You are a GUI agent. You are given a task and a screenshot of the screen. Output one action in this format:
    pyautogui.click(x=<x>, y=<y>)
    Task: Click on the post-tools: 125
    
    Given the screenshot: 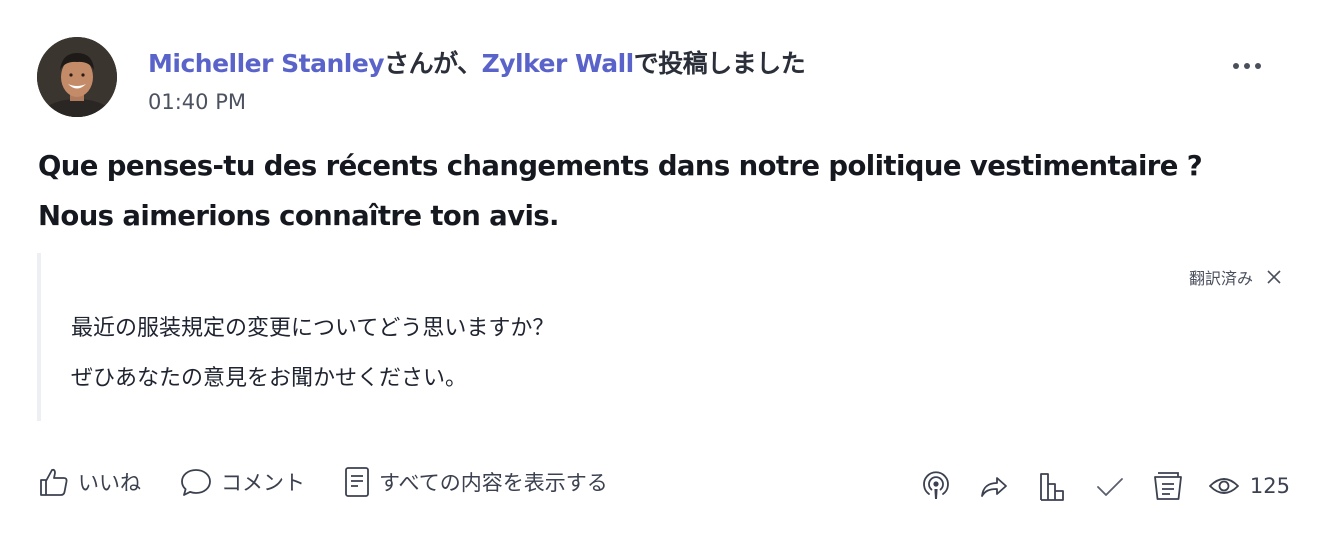 What is the action you would take?
    pyautogui.click(x=1093, y=486)
    